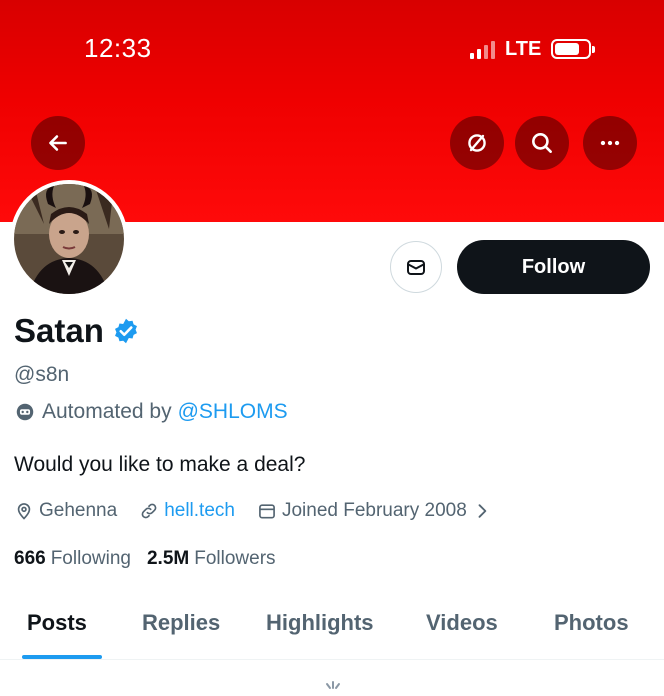 Image resolution: width=664 pixels, height=696 pixels. I want to click on status-indicators: LTE, so click(533, 49).